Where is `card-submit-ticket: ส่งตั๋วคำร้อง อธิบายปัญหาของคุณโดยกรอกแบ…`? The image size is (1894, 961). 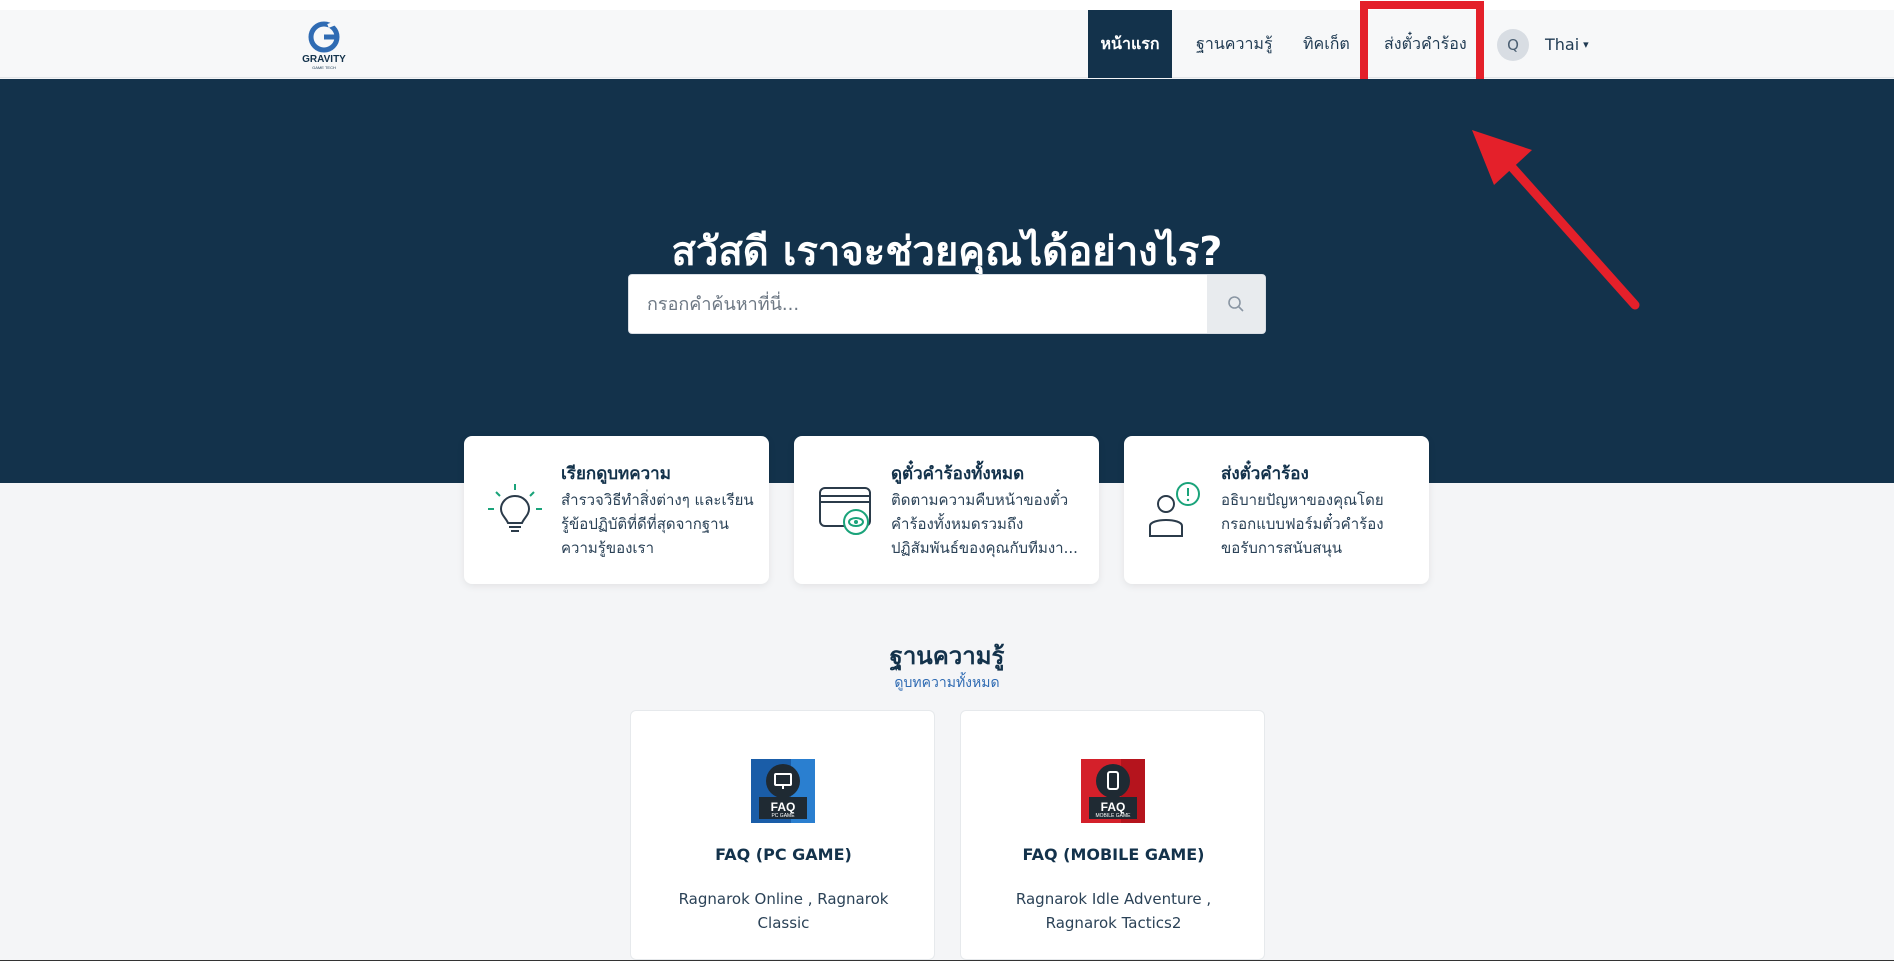 card-submit-ticket: ส่งตั๋วคำร้อง อธิบายปัญหาของคุณโดยกรอกแบ… is located at coordinates (1276, 510).